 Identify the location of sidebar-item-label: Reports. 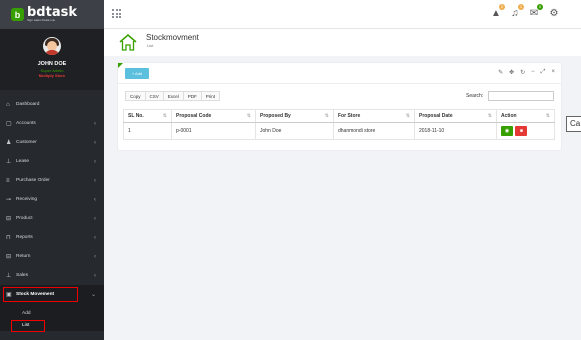
(24, 237).